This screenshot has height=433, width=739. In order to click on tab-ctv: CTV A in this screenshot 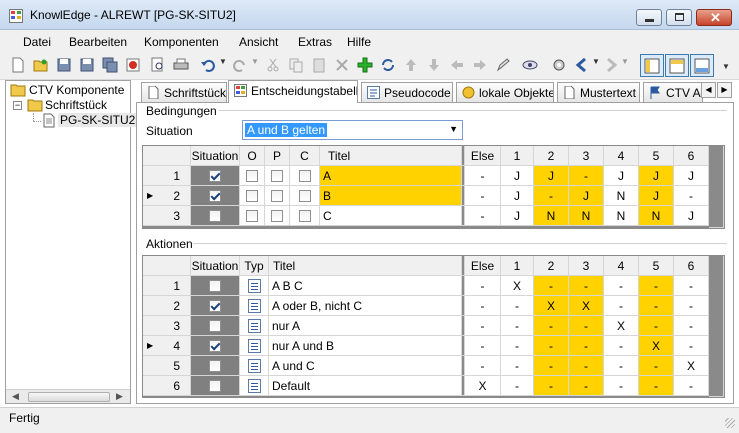, I will do `click(673, 92)`.